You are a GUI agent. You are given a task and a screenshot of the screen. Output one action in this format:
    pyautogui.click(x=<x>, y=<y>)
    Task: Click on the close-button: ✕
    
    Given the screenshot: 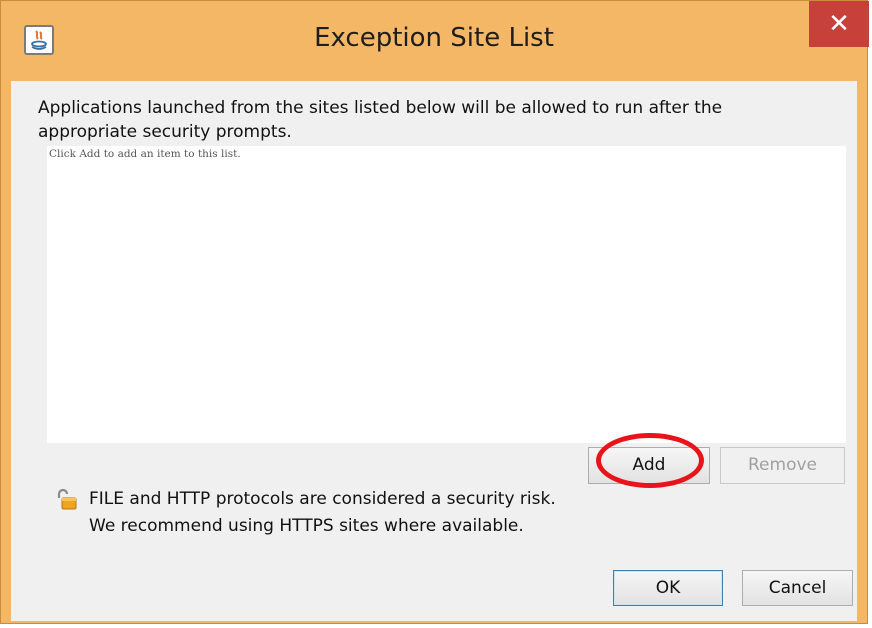 What is the action you would take?
    pyautogui.click(x=839, y=24)
    